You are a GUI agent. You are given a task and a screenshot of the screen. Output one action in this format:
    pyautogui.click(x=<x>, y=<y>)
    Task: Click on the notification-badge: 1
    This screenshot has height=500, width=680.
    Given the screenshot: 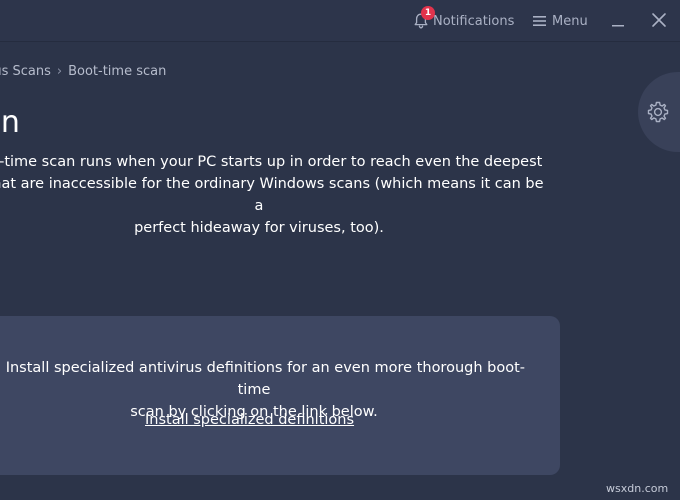 What is the action you would take?
    pyautogui.click(x=428, y=13)
    